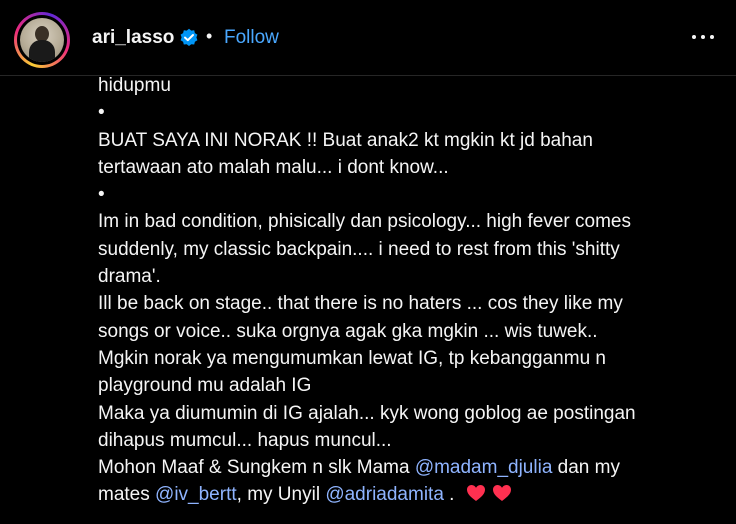 This screenshot has width=736, height=524. What do you see at coordinates (484, 467) in the screenshot?
I see `mention-link: @madam_djulia` at bounding box center [484, 467].